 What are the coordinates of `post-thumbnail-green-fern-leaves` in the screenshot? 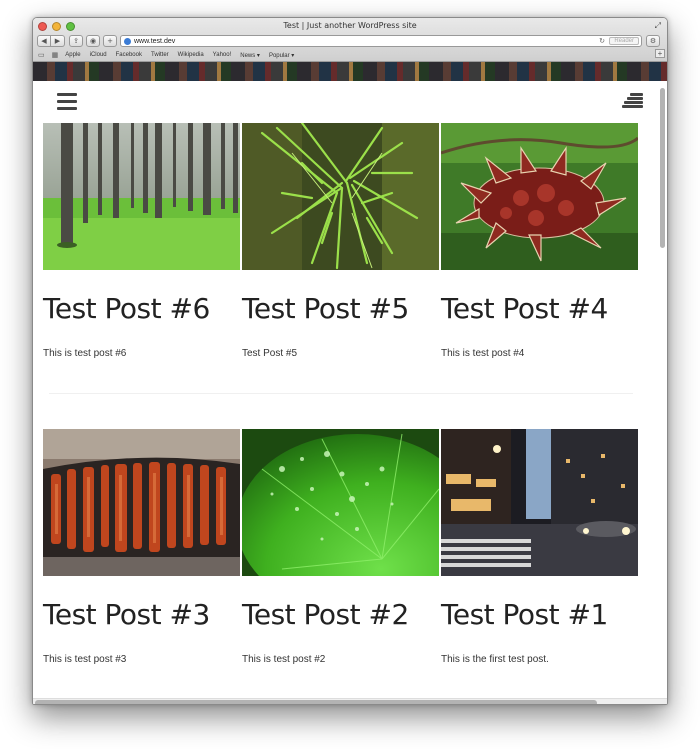 It's located at (340, 196).